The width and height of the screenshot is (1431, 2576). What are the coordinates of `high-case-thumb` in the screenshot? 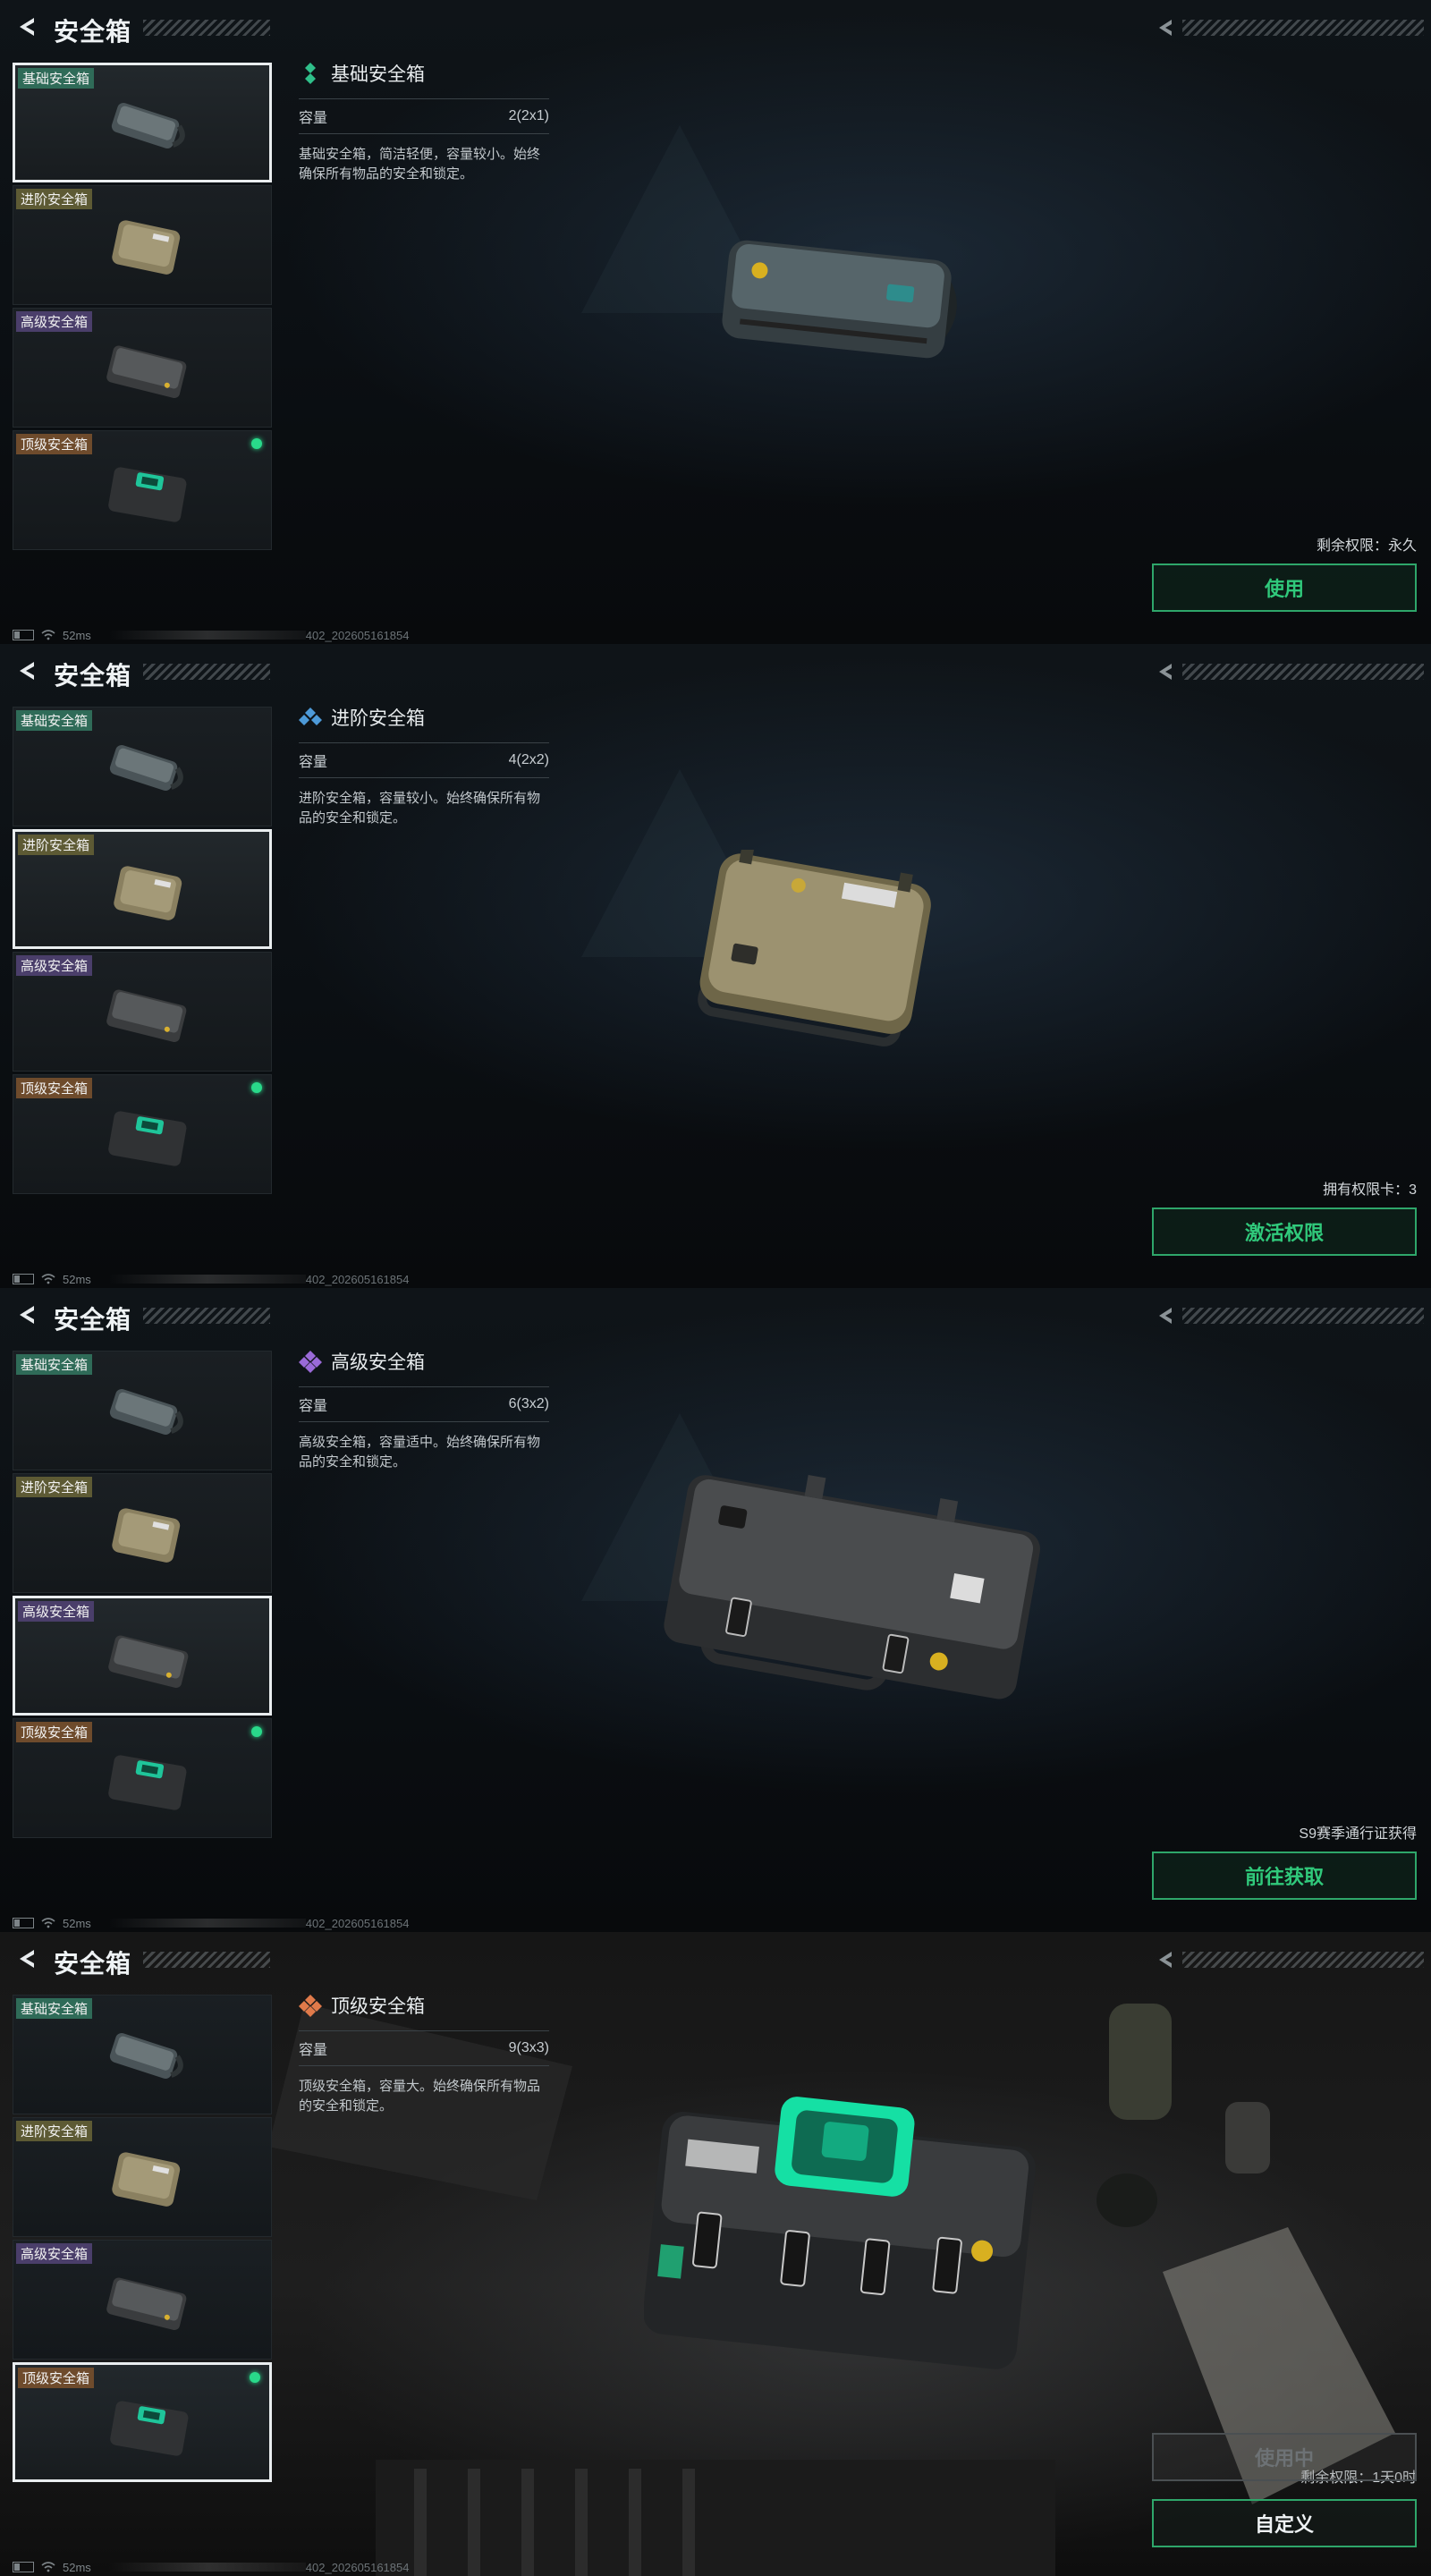 It's located at (147, 1015).